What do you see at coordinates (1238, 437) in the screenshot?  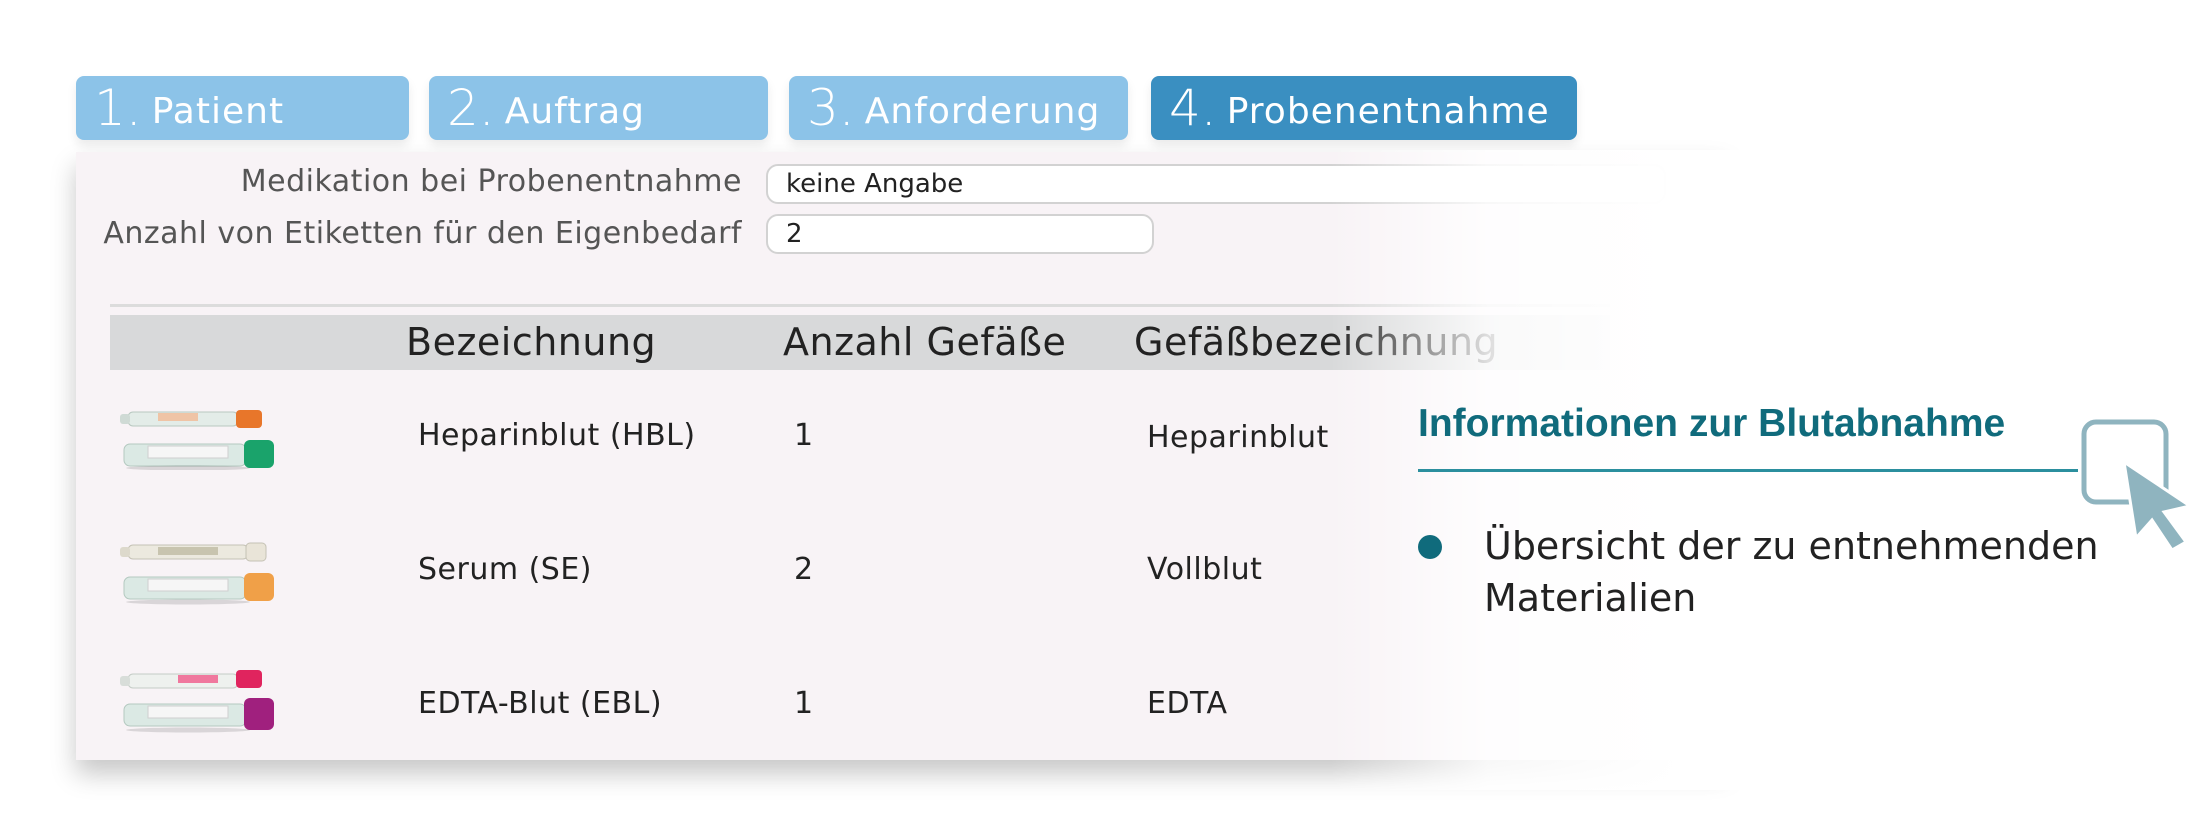 I see `row-1-gefaess: Heparinblut` at bounding box center [1238, 437].